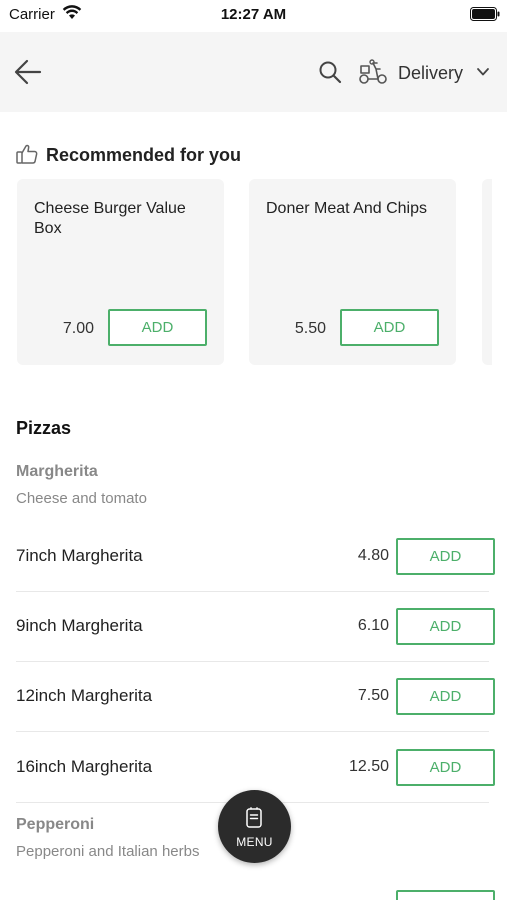  I want to click on battery-icon, so click(485, 14).